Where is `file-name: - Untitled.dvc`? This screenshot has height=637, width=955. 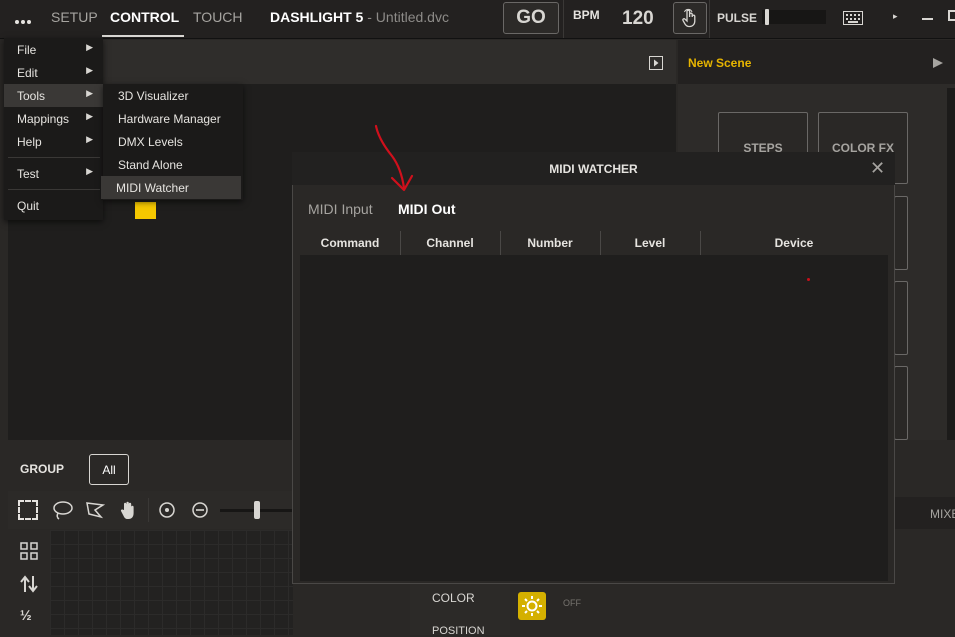
file-name: - Untitled.dvc is located at coordinates (406, 17).